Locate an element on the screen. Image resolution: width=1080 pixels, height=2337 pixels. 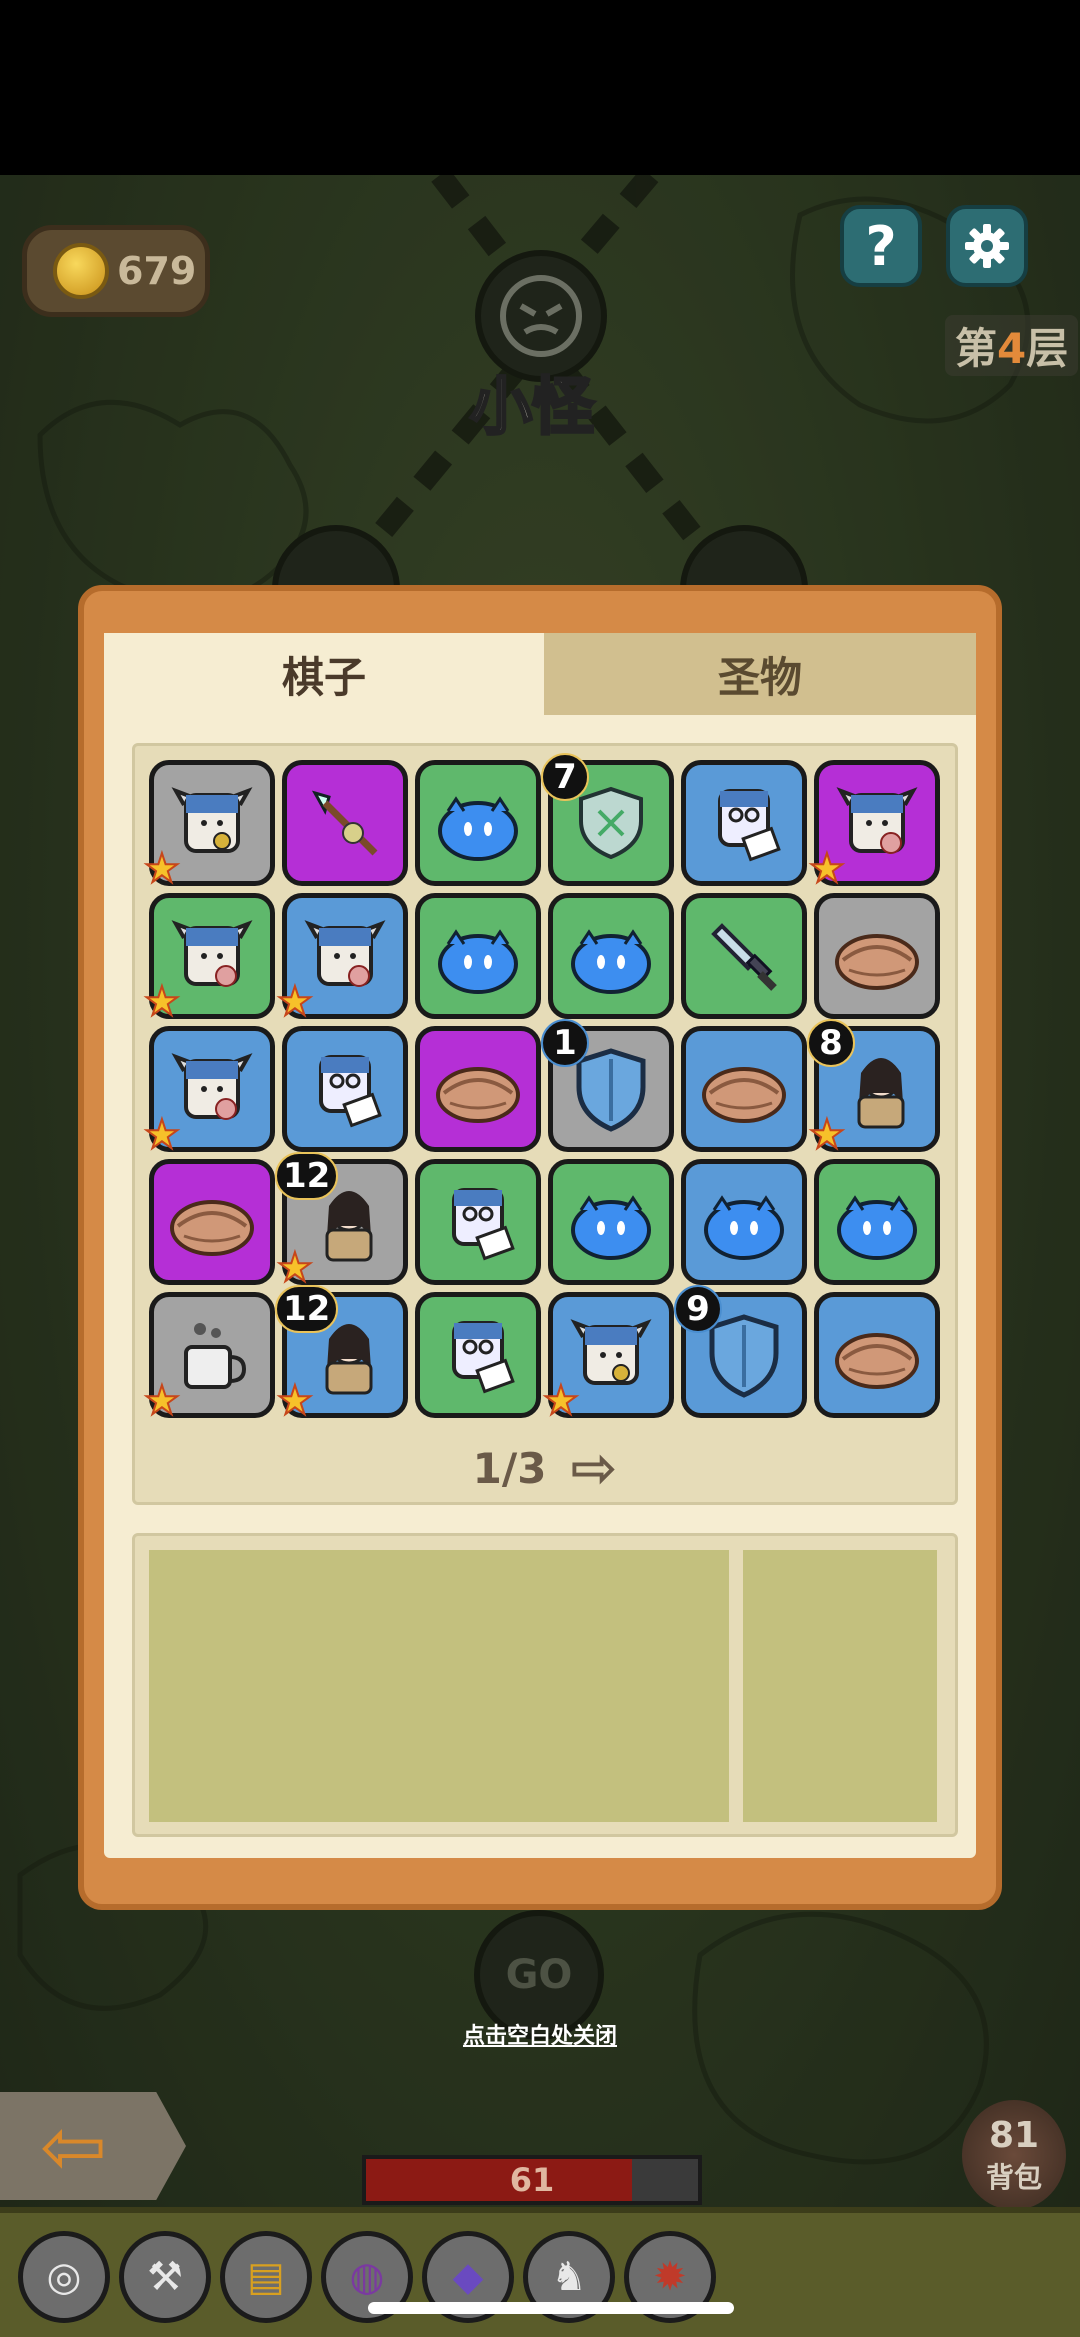
piece-cell: 9 is located at coordinates (740, 1351).